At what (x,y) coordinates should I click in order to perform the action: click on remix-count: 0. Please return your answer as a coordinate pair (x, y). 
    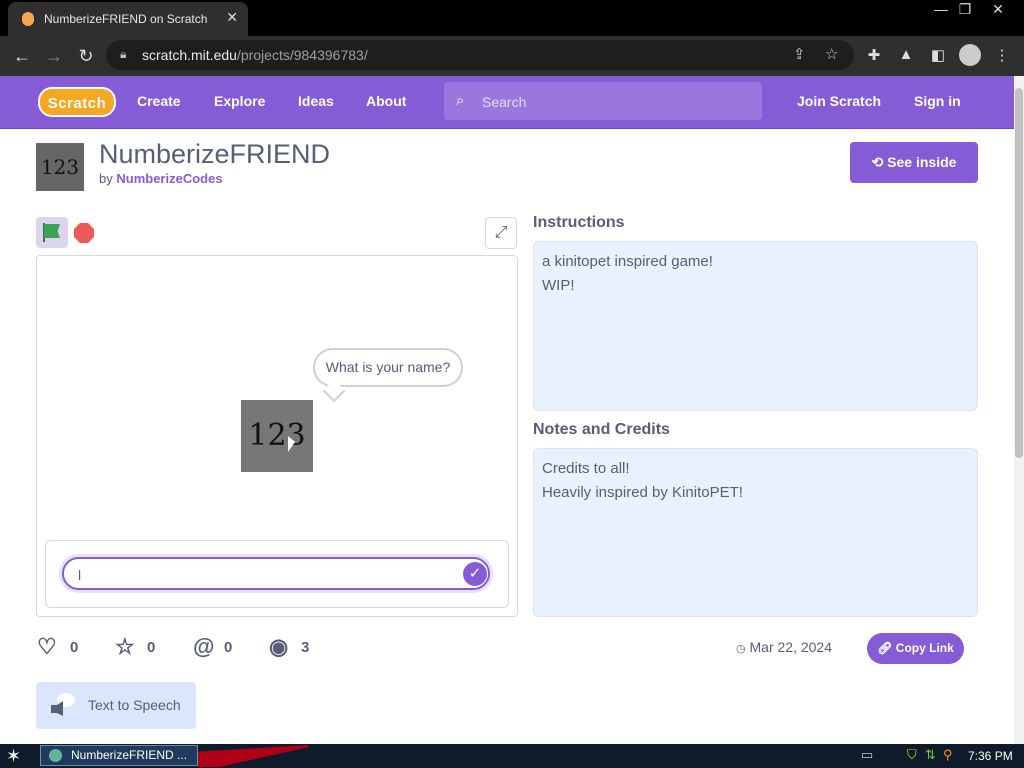
    Looking at the image, I should click on (228, 647).